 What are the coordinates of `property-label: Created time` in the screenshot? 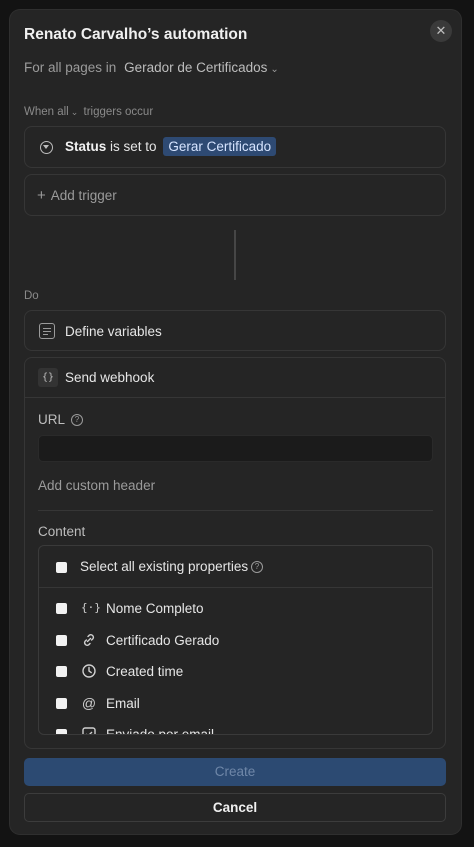 It's located at (145, 671).